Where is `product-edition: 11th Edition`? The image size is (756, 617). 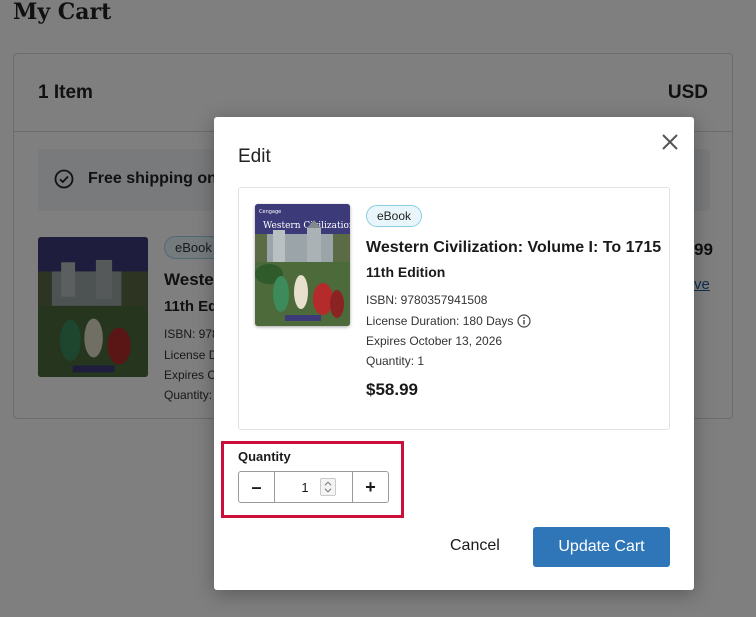 product-edition: 11th Edition is located at coordinates (406, 272).